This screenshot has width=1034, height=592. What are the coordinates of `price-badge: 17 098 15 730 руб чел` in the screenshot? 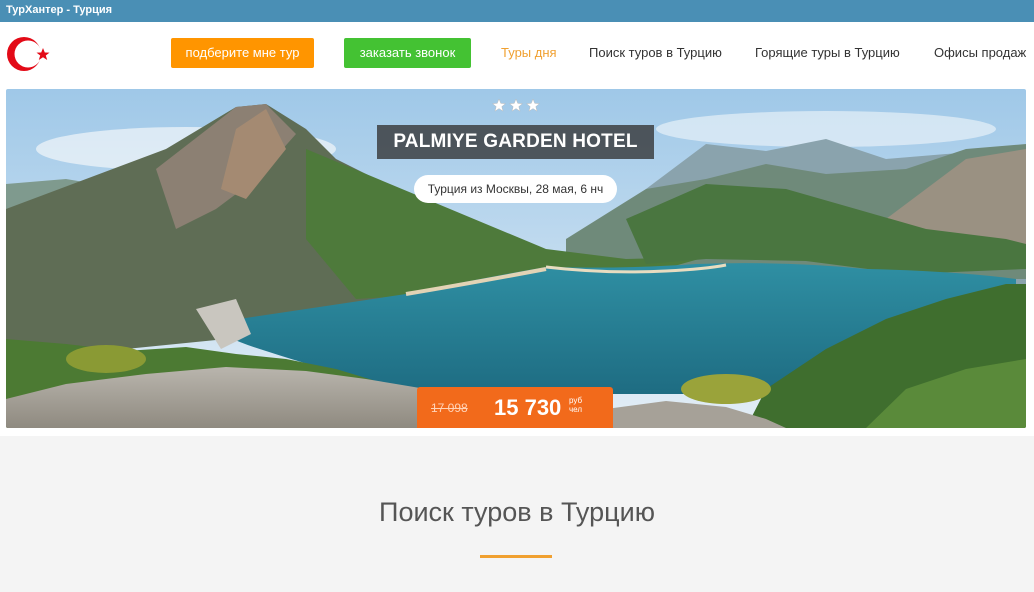 It's located at (515, 407).